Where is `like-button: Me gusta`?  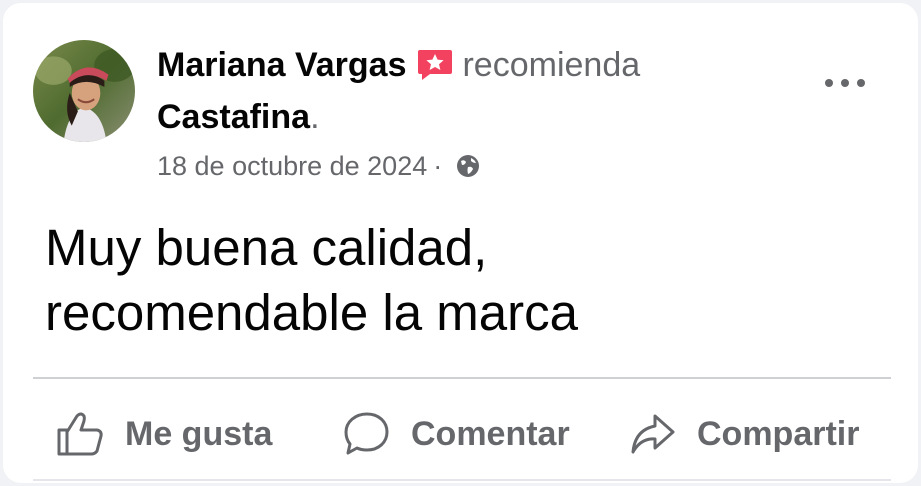 like-button: Me gusta is located at coordinates (163, 434).